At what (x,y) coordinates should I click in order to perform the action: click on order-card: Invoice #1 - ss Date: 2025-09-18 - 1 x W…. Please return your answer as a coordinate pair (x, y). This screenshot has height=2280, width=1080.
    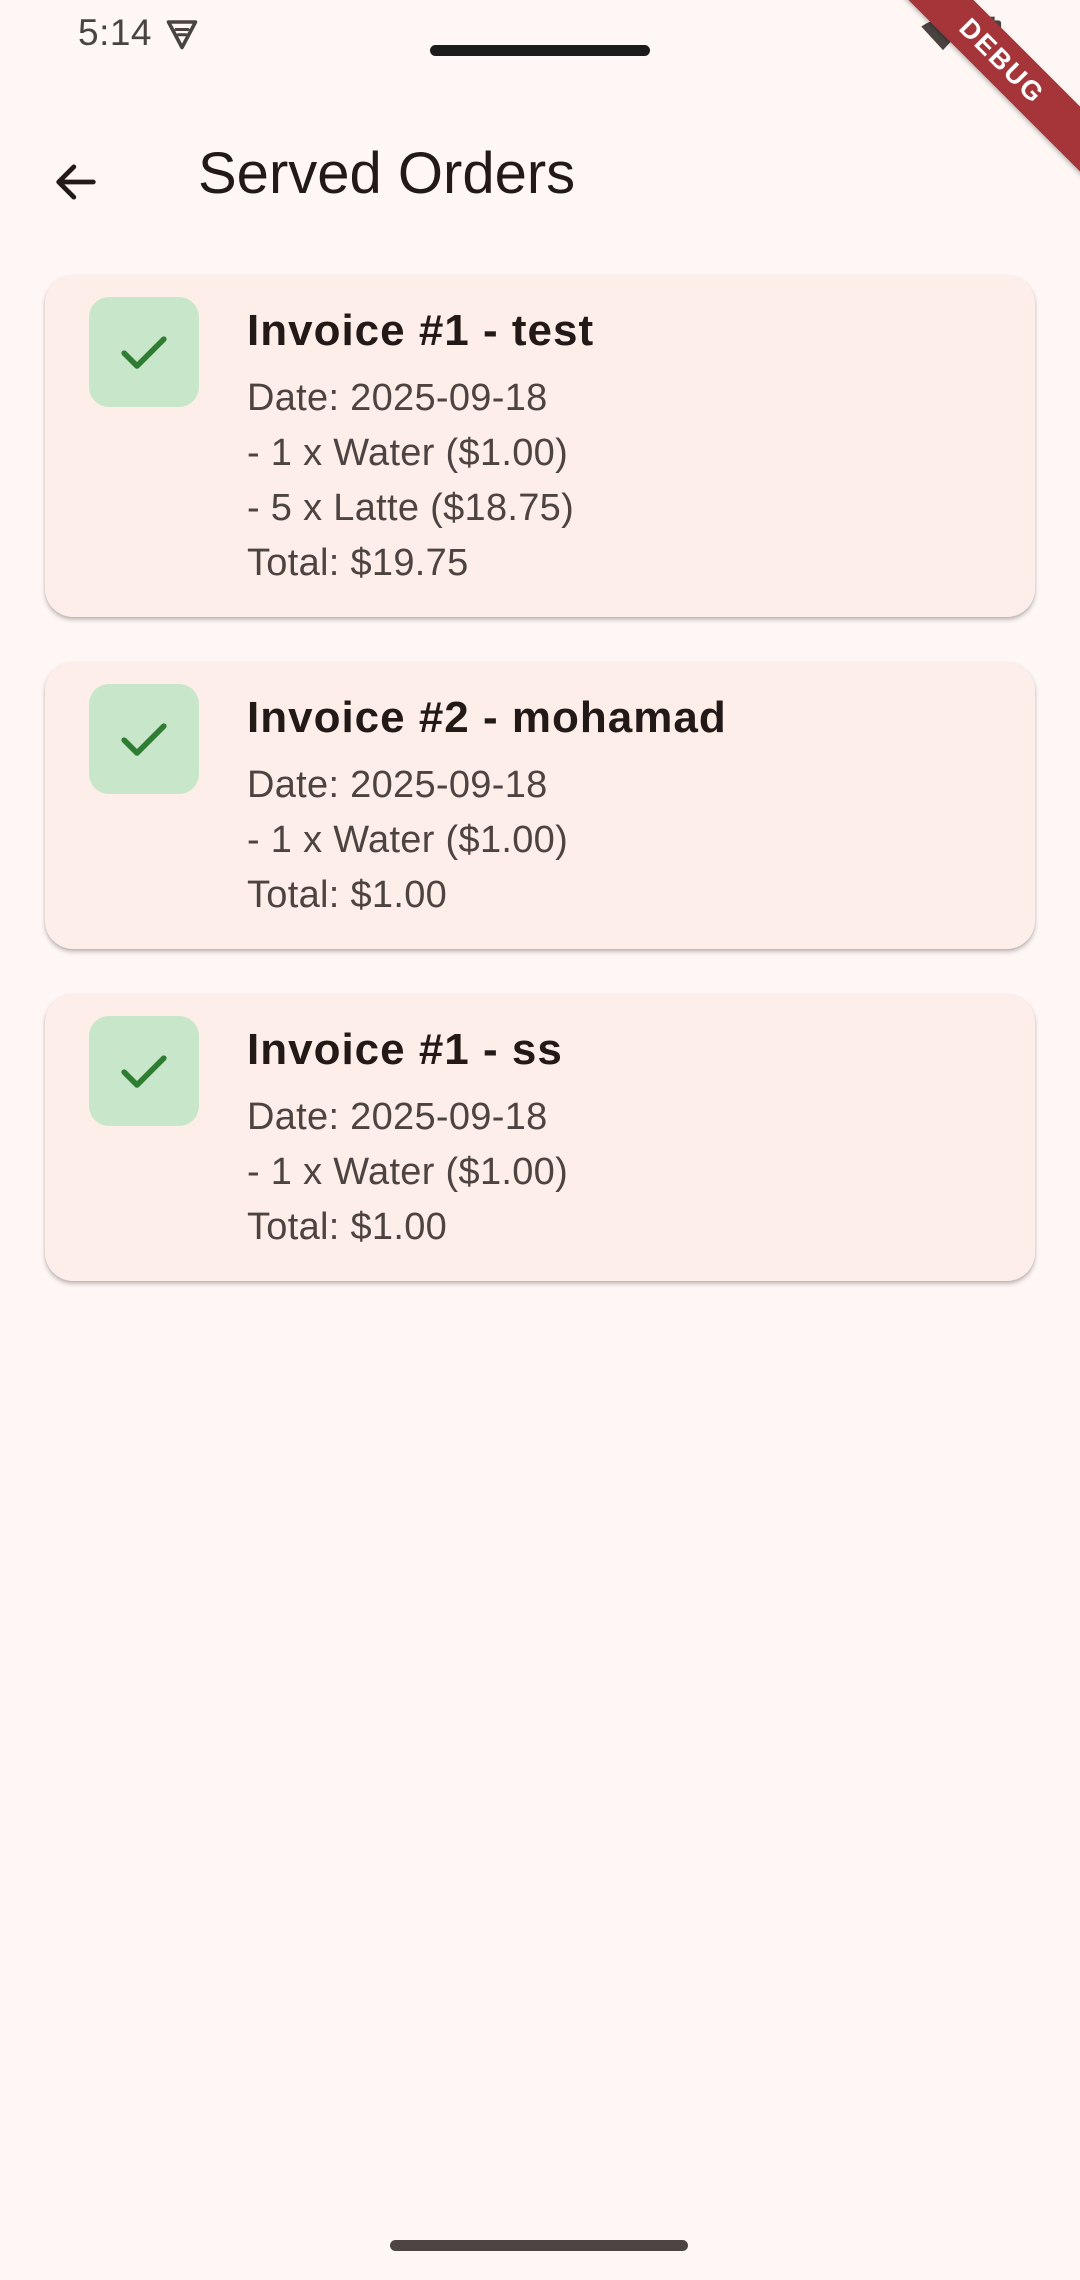
    Looking at the image, I should click on (540, 1137).